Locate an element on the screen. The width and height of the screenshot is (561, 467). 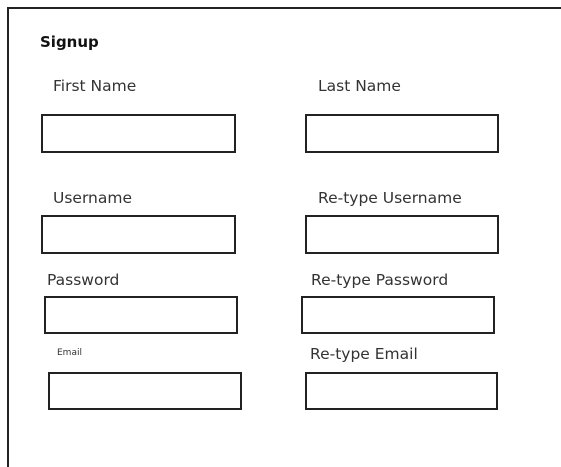
email-input is located at coordinates (145, 391).